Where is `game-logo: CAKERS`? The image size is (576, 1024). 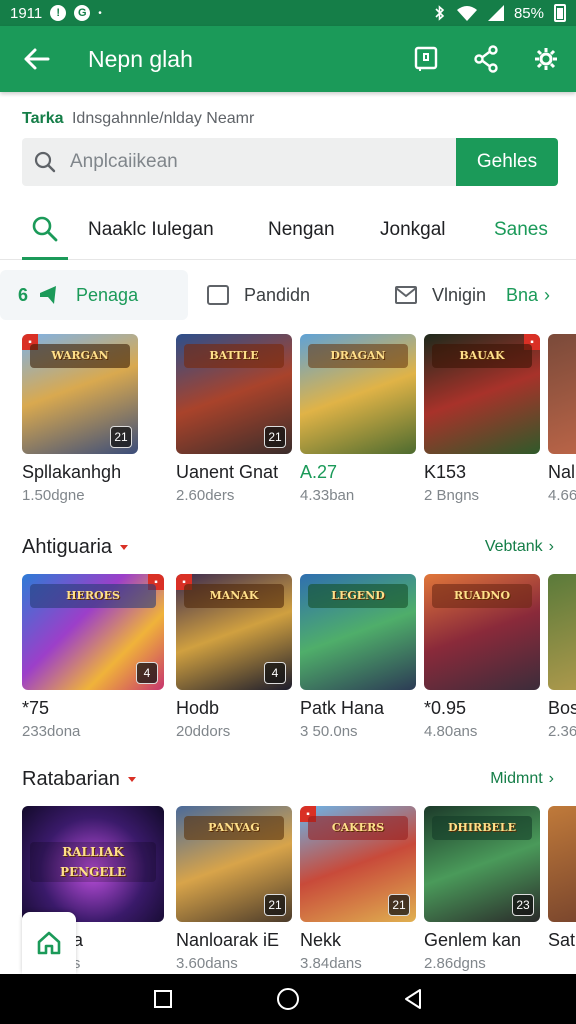
game-logo: CAKERS is located at coordinates (358, 828).